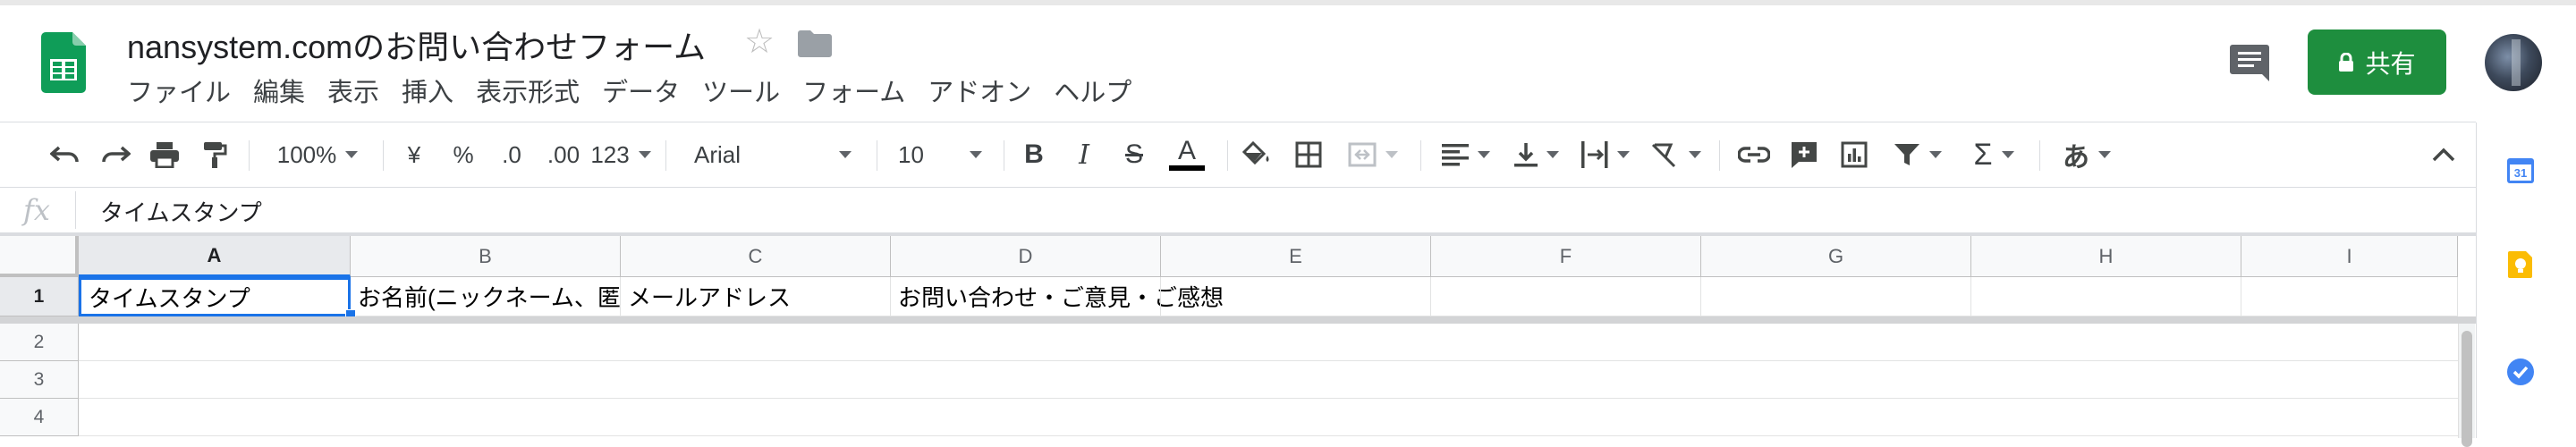  I want to click on font-size-value: 10, so click(911, 154).